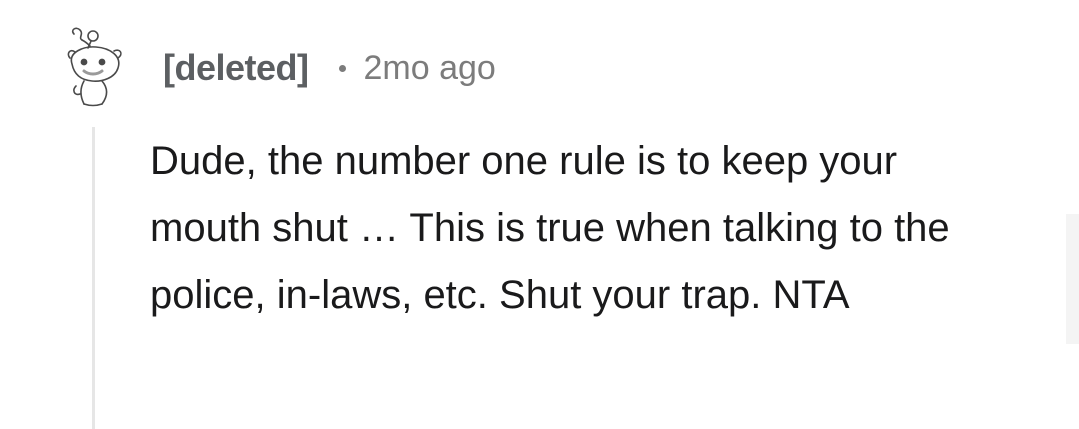 This screenshot has width=1079, height=429. I want to click on avatar, so click(94, 66).